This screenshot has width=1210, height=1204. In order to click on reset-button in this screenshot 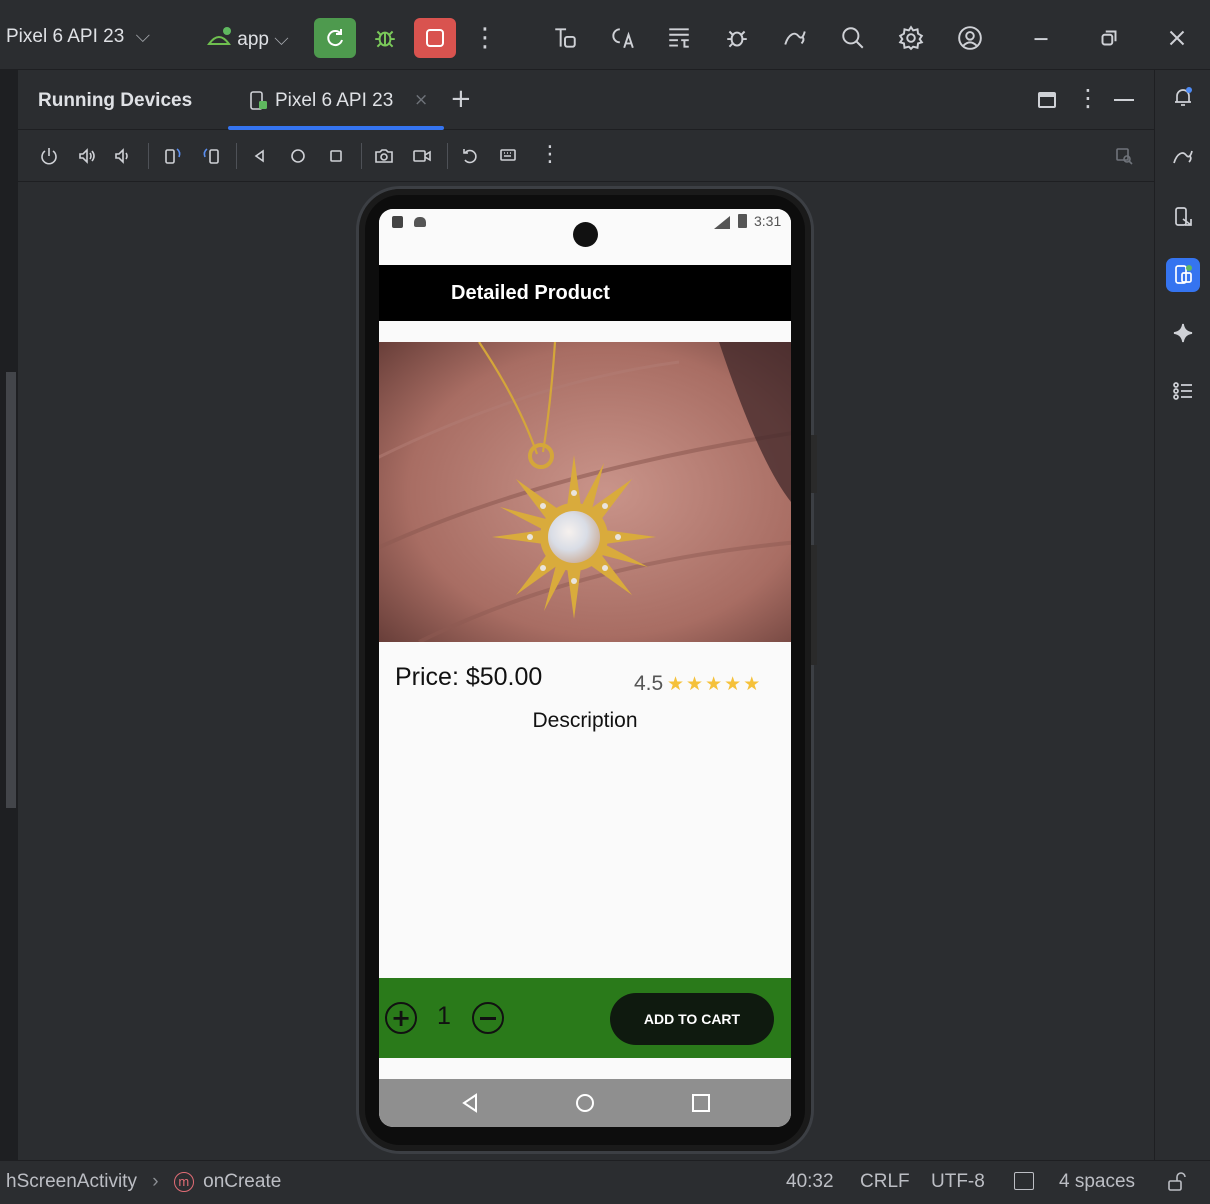, I will do `click(470, 156)`.